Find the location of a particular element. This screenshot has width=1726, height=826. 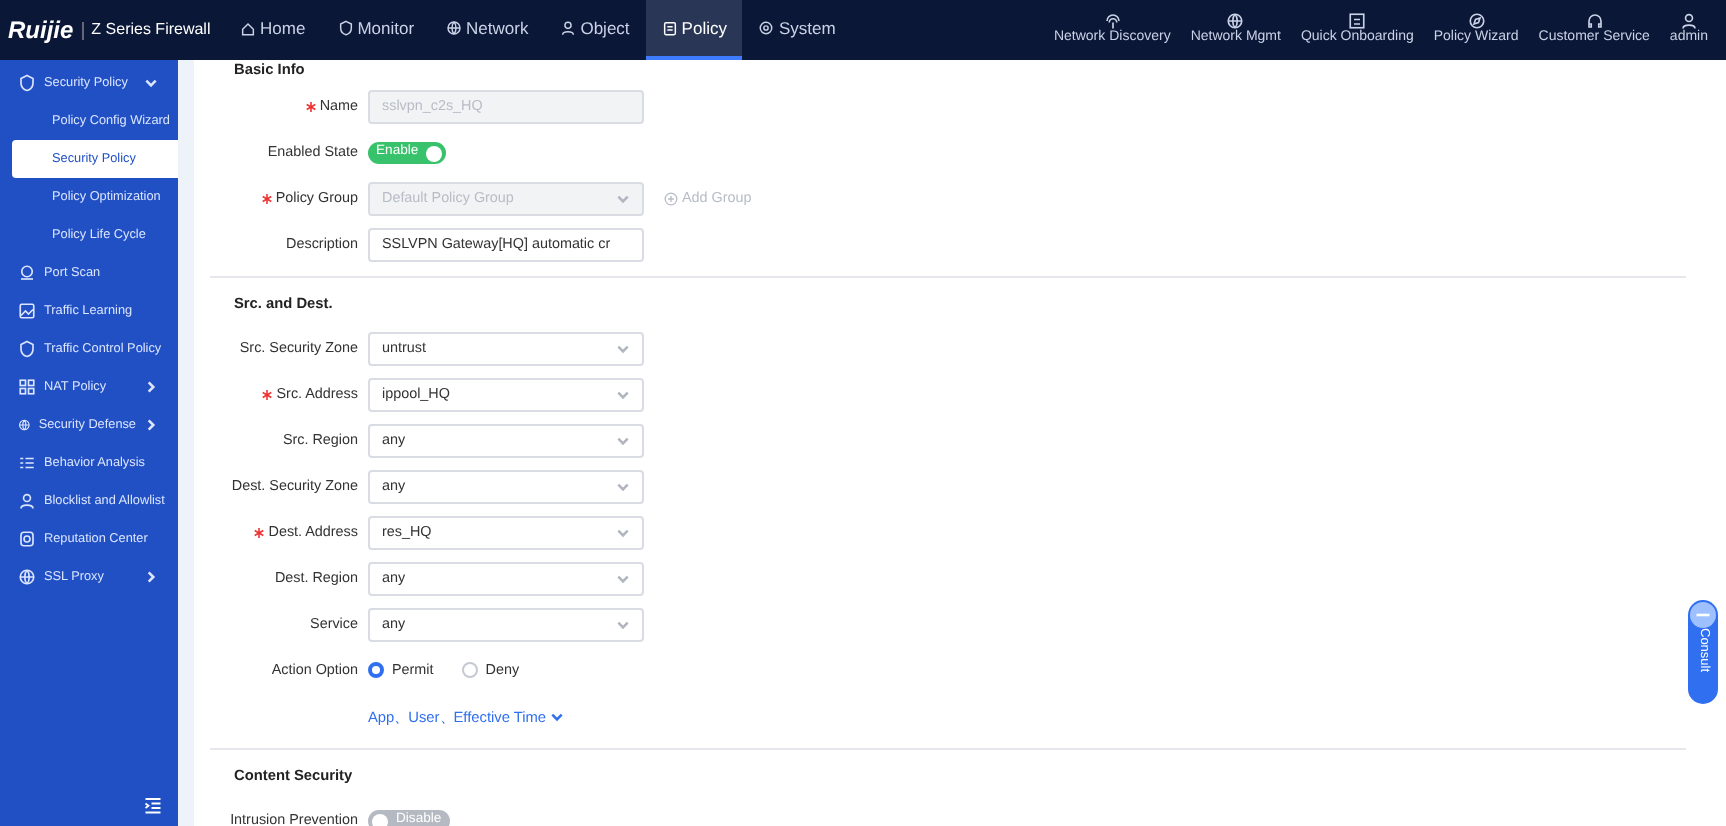

scan-icon is located at coordinates (27, 273).